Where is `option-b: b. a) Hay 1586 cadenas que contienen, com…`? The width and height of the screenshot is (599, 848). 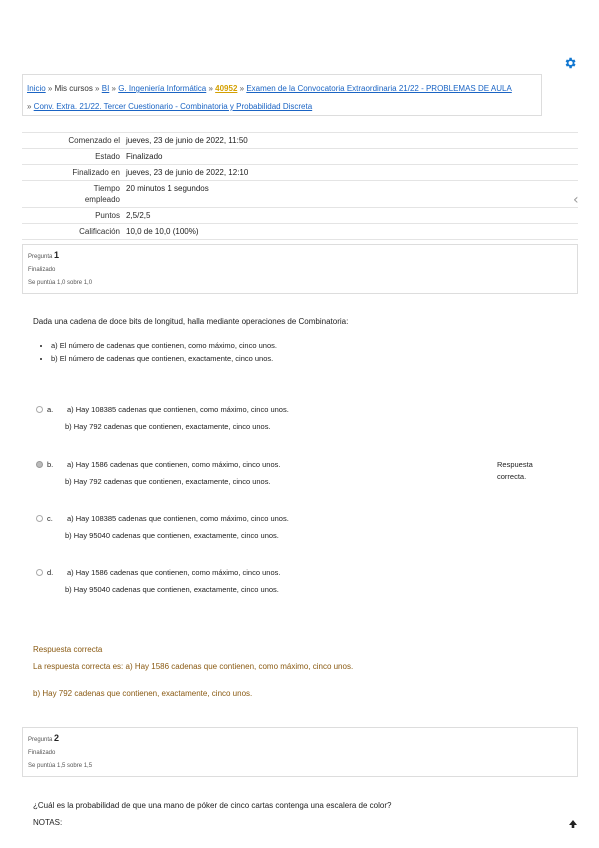
option-b: b. a) Hay 1586 cadenas que contienen, com… is located at coordinates (266, 473).